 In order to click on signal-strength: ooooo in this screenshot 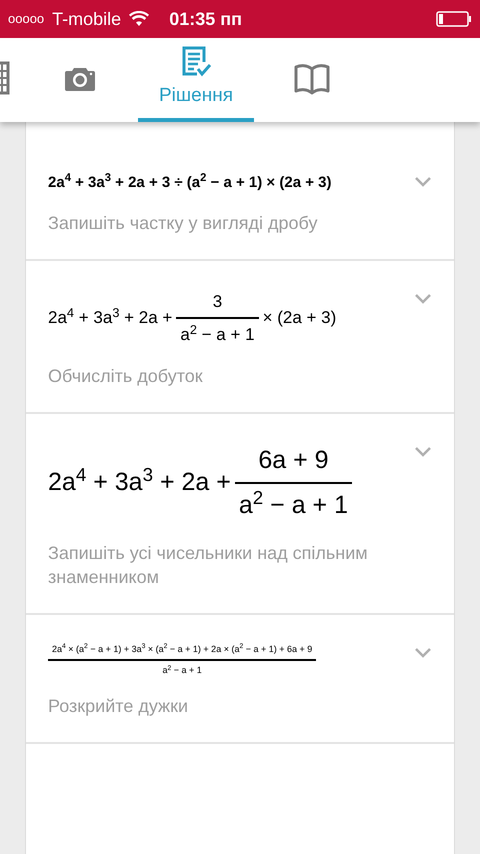, I will do `click(26, 19)`.